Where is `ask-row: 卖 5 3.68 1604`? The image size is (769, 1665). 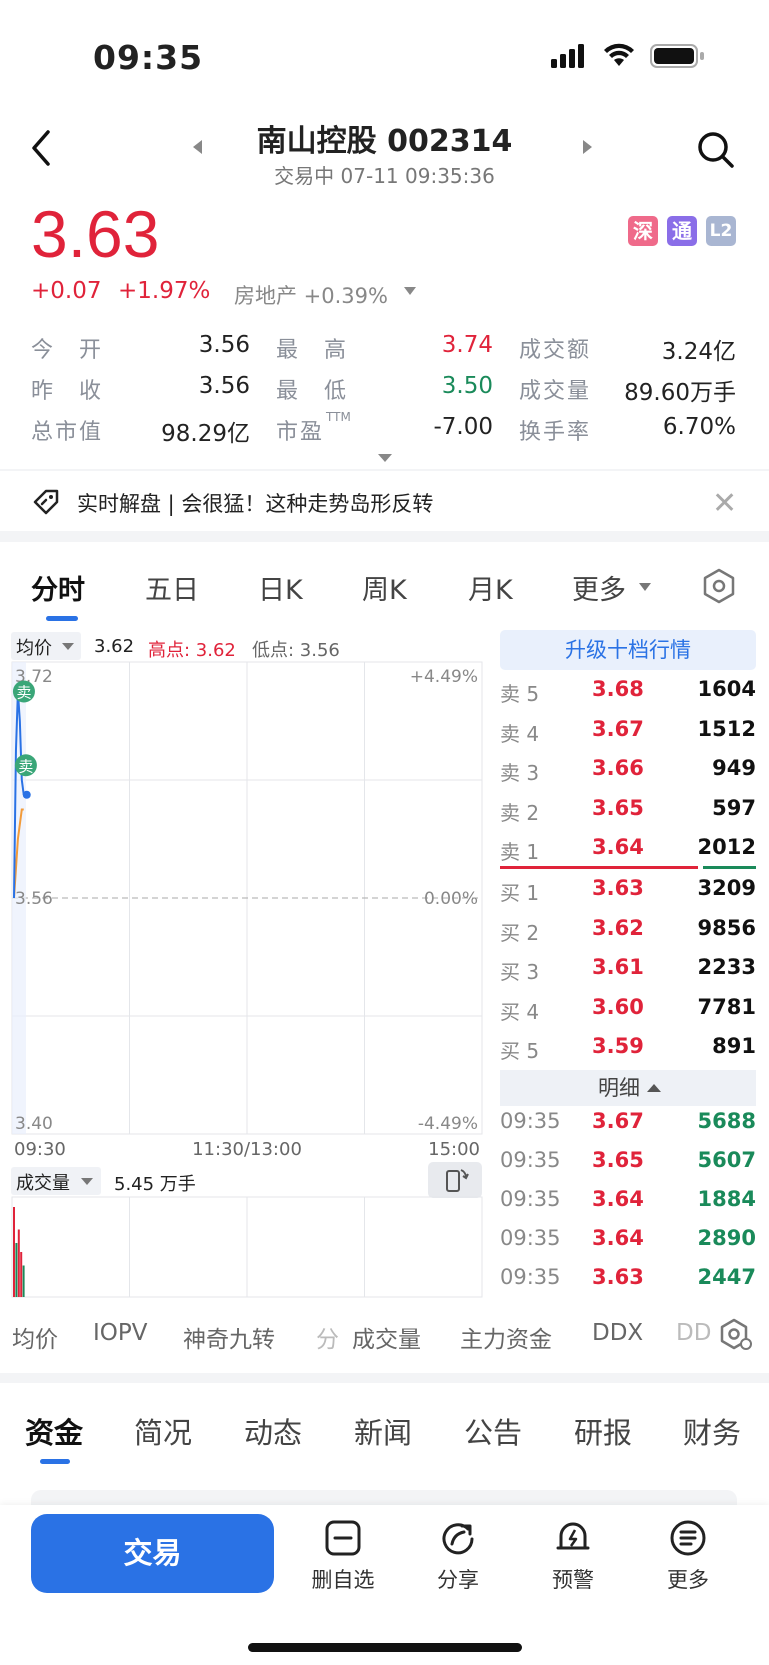 ask-row: 卖 5 3.68 1604 is located at coordinates (628, 691).